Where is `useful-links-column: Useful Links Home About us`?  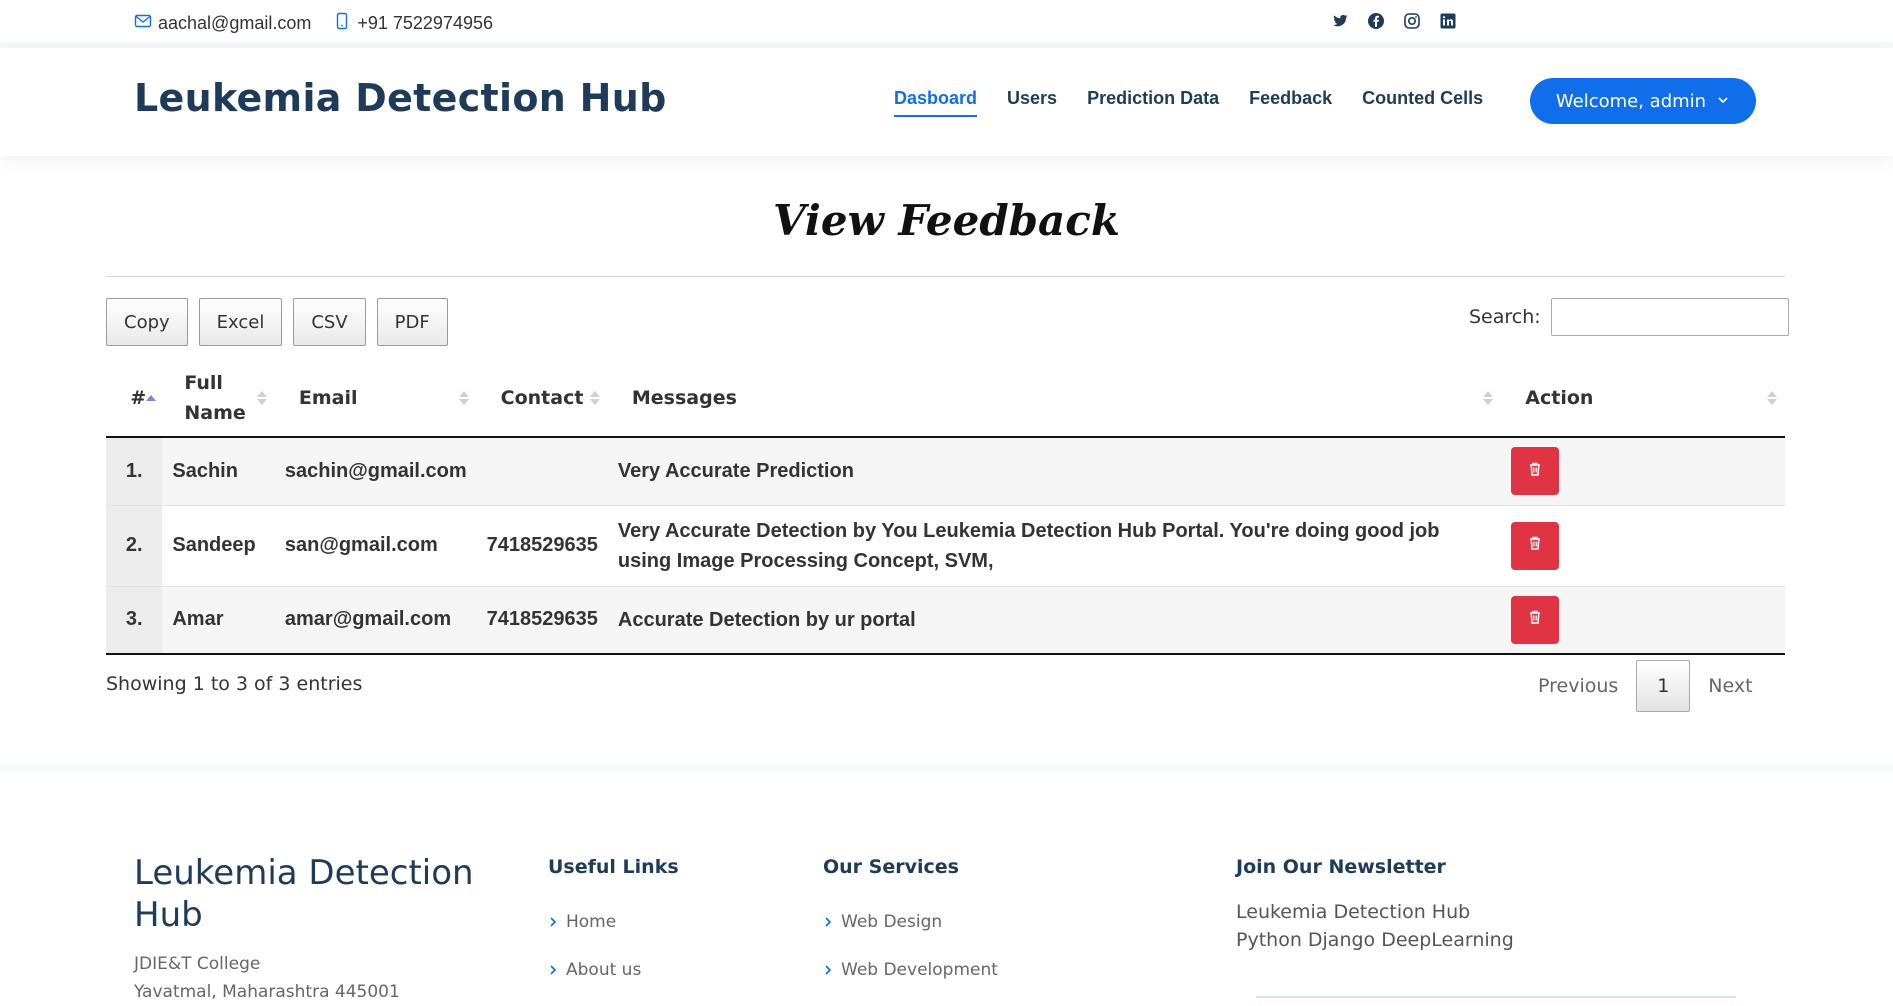 useful-links-column: Useful Links Home About us is located at coordinates (613, 925).